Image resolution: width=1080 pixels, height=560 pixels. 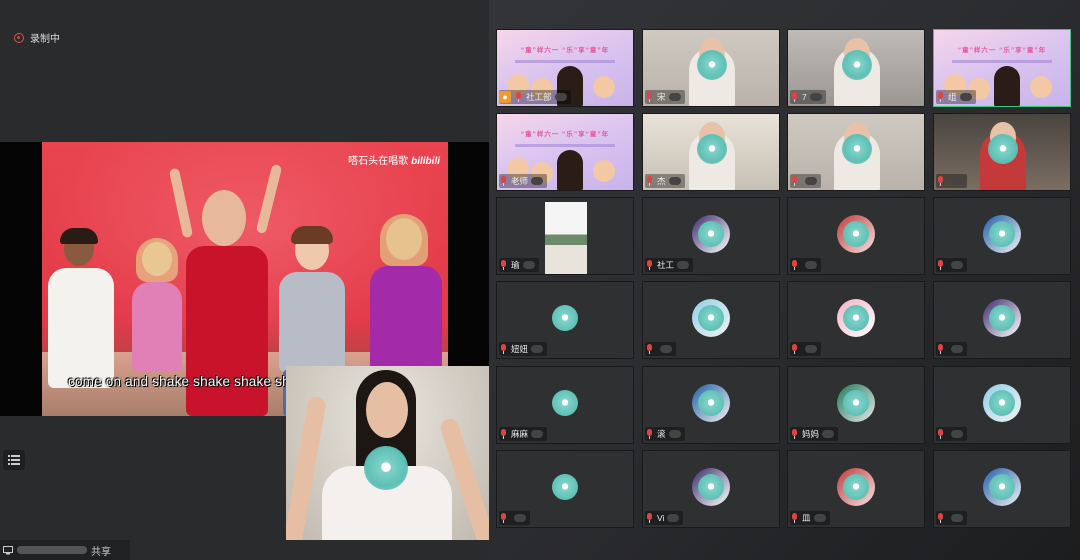 I want to click on list-icon, so click(x=14, y=460).